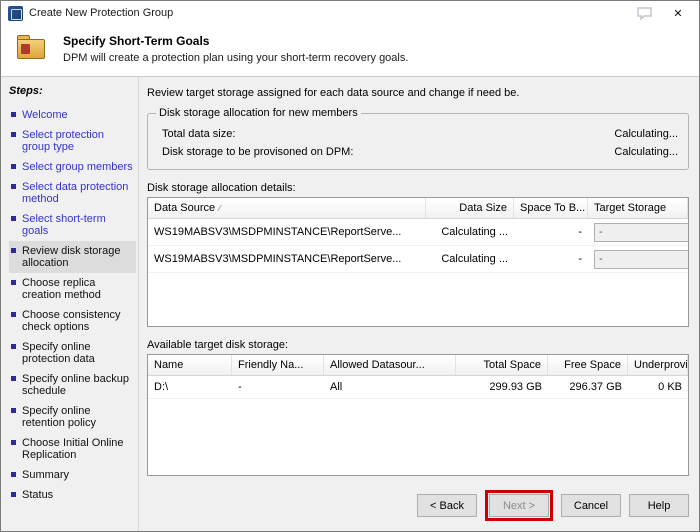 This screenshot has height=532, width=700. Describe the element at coordinates (638, 208) in the screenshot. I see `column-header-target-storage: Target Storage` at that location.